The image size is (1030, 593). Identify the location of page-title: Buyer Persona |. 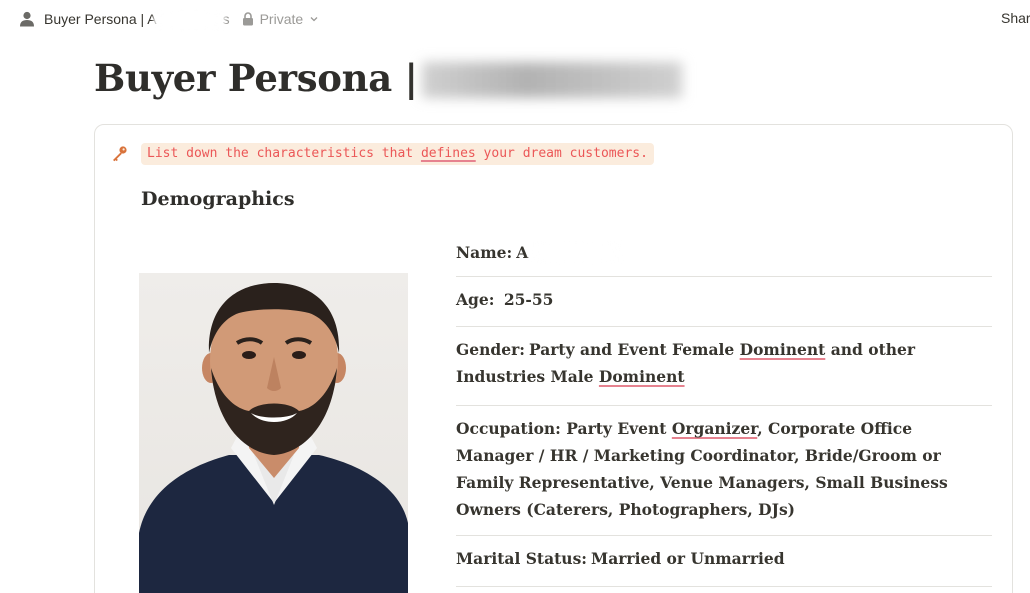
(388, 78).